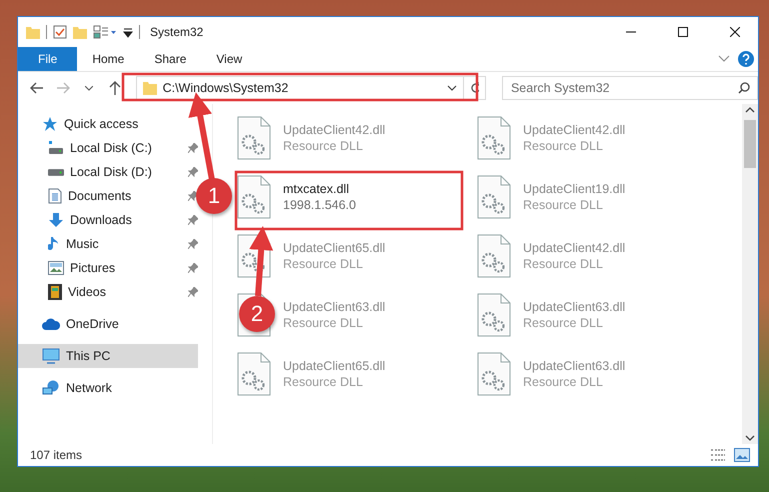 The height and width of the screenshot is (492, 769). Describe the element at coordinates (93, 292) in the screenshot. I see `nav-item: Videos` at that location.